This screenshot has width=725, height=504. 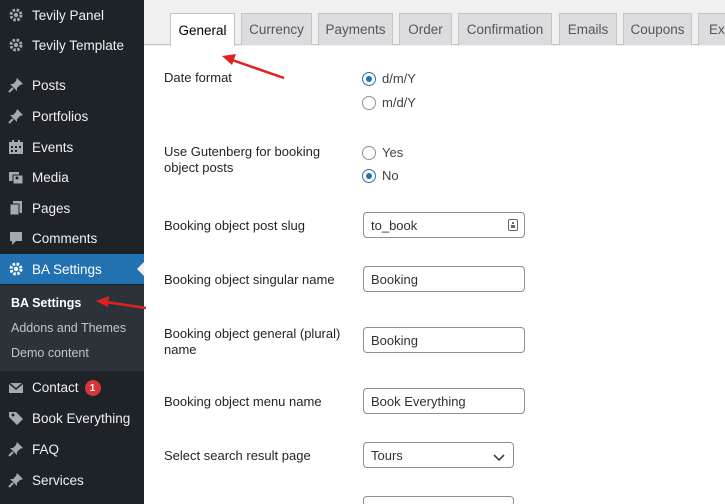 What do you see at coordinates (78, 45) in the screenshot?
I see `sidebar-item-label: Tevily Template` at bounding box center [78, 45].